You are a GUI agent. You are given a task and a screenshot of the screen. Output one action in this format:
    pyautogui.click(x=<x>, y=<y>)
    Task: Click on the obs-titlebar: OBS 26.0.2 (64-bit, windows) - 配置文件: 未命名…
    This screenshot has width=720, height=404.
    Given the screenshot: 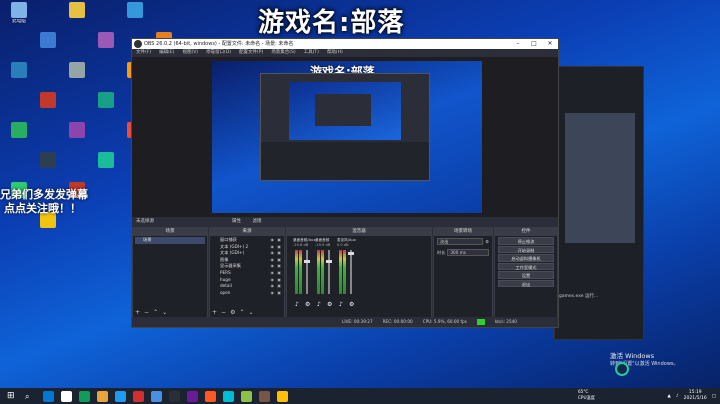 What is the action you would take?
    pyautogui.click(x=345, y=44)
    